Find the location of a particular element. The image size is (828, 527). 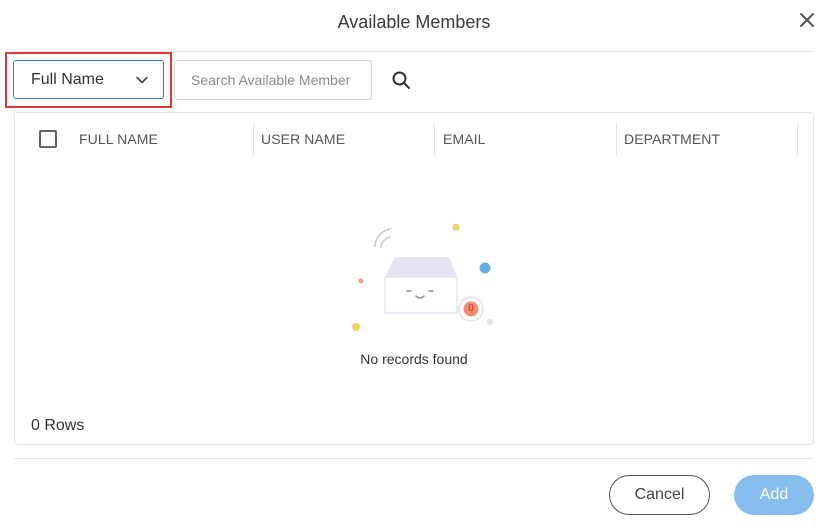

close-icon is located at coordinates (807, 20).